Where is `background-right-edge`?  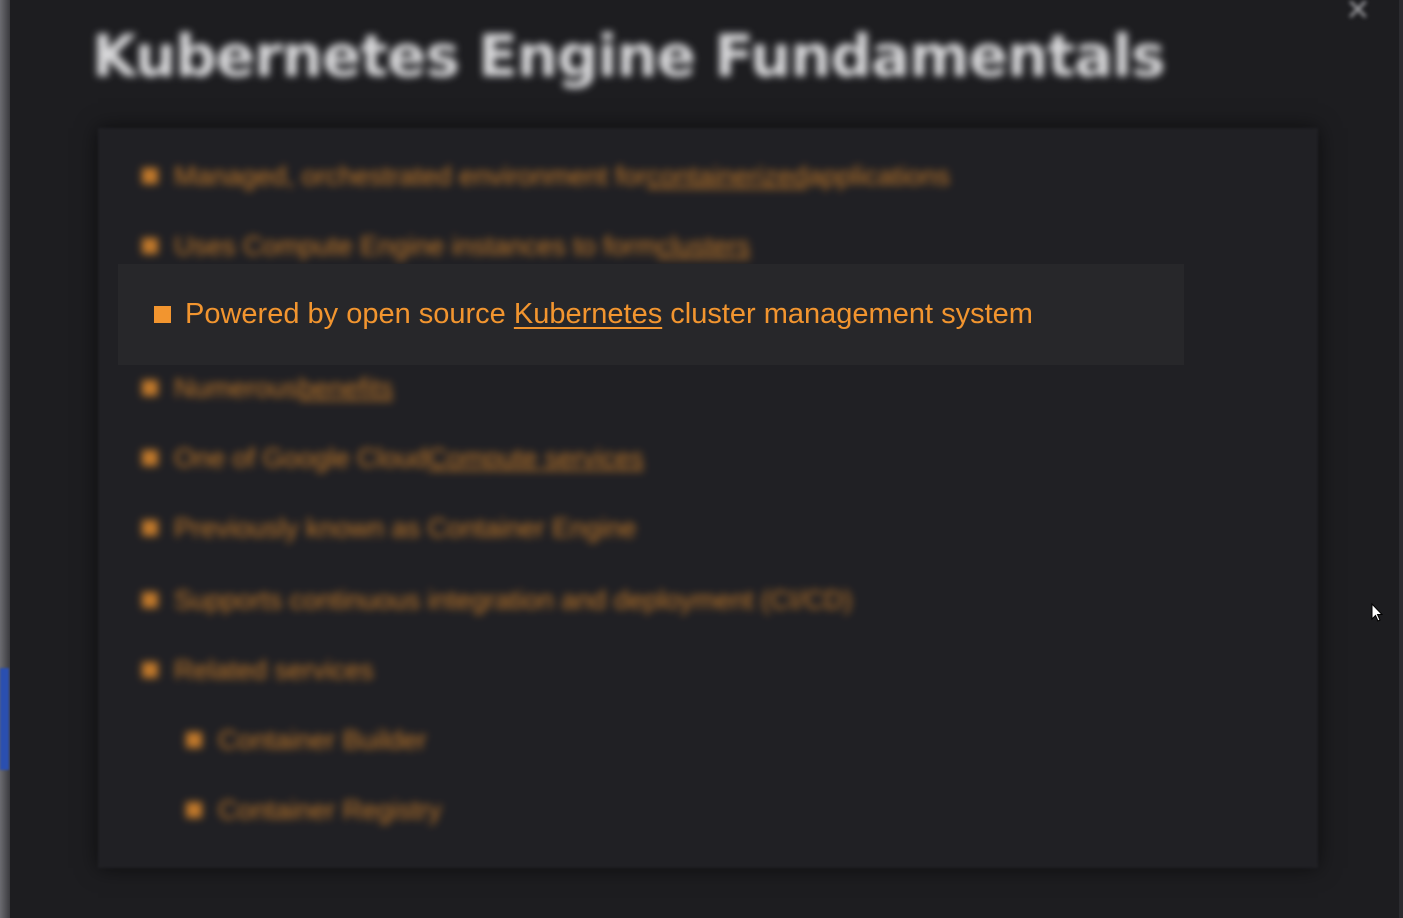
background-right-edge is located at coordinates (1401, 459).